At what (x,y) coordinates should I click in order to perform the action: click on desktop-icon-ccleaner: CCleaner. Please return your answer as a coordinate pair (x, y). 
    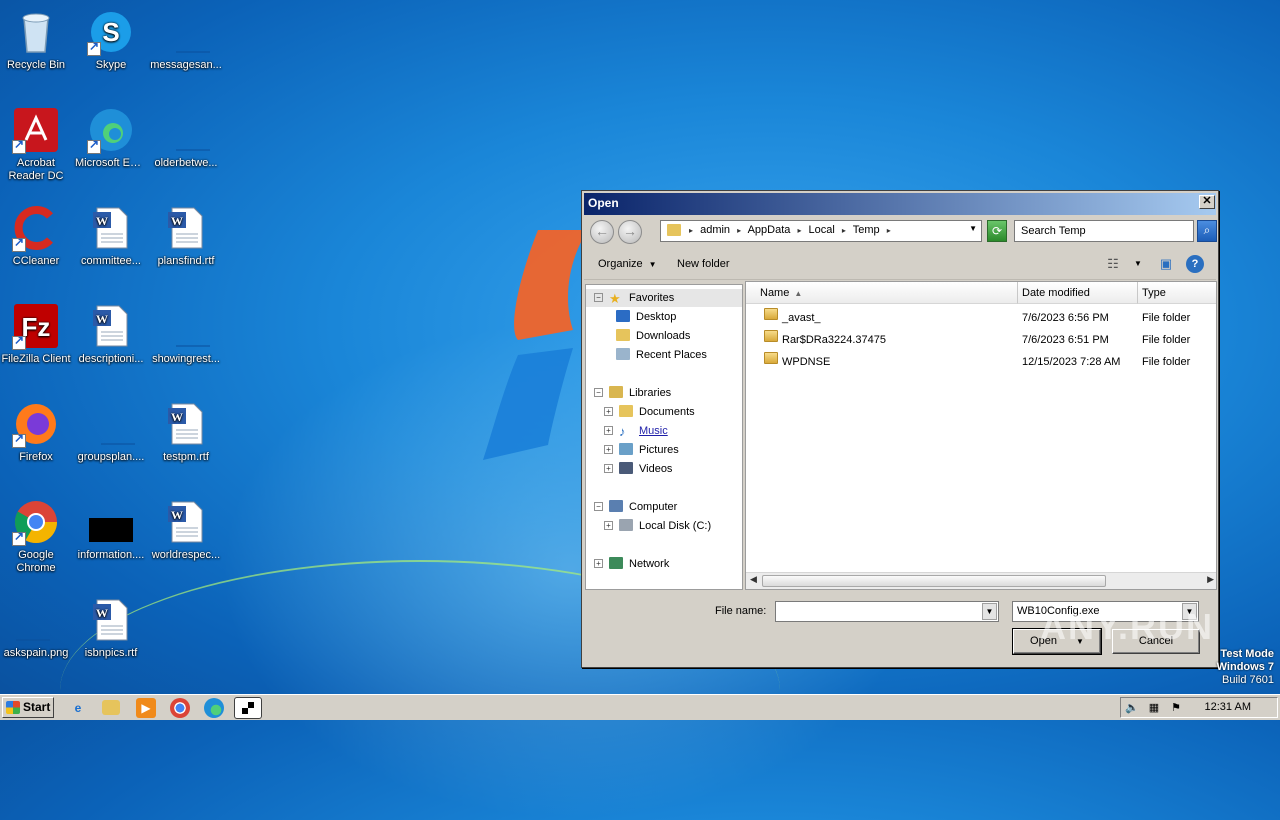
    Looking at the image, I should click on (37, 234).